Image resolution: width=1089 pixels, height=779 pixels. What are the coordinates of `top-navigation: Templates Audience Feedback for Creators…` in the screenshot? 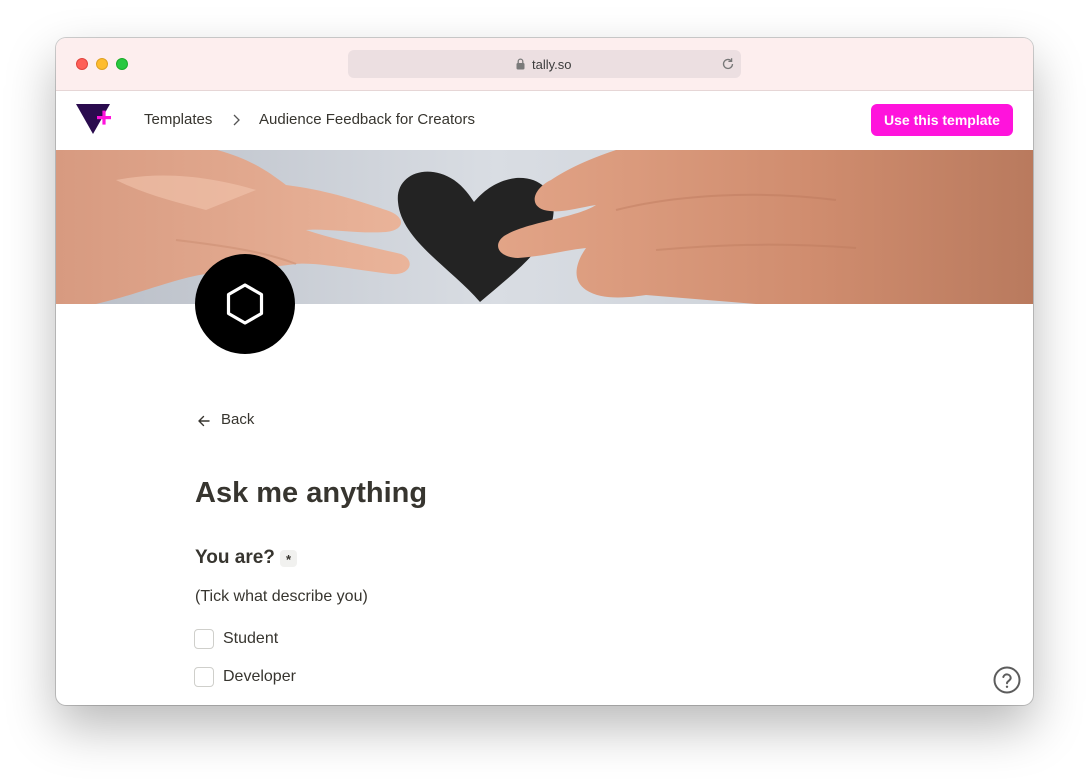 It's located at (544, 120).